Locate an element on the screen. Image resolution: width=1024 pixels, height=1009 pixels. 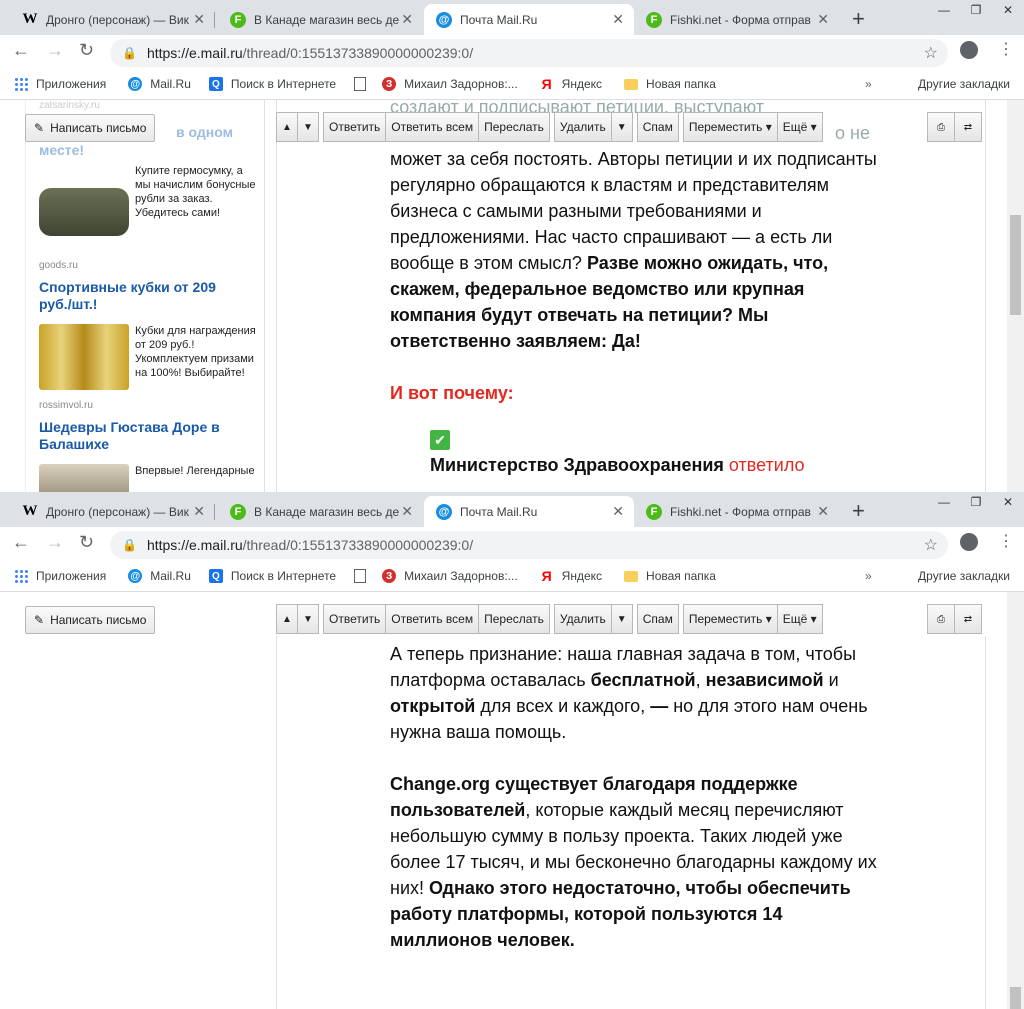
wikipedia-icon: W is located at coordinates (30, 19).